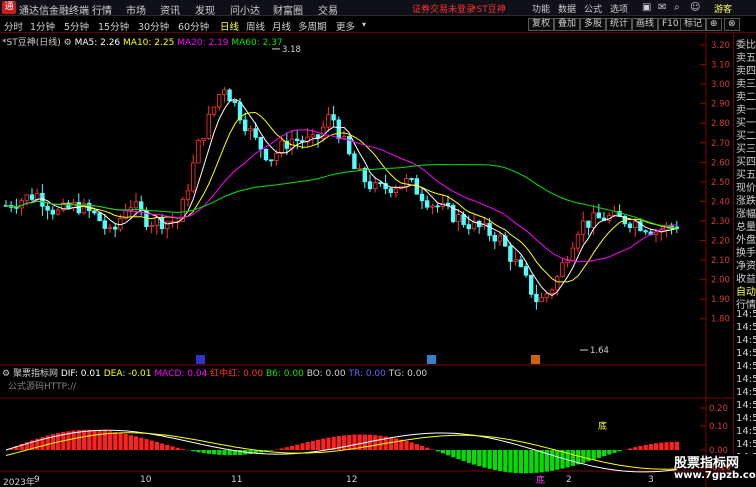 The width and height of the screenshot is (756, 487). What do you see at coordinates (328, 9) in the screenshot?
I see `menu-jiaoyi: 交易` at bounding box center [328, 9].